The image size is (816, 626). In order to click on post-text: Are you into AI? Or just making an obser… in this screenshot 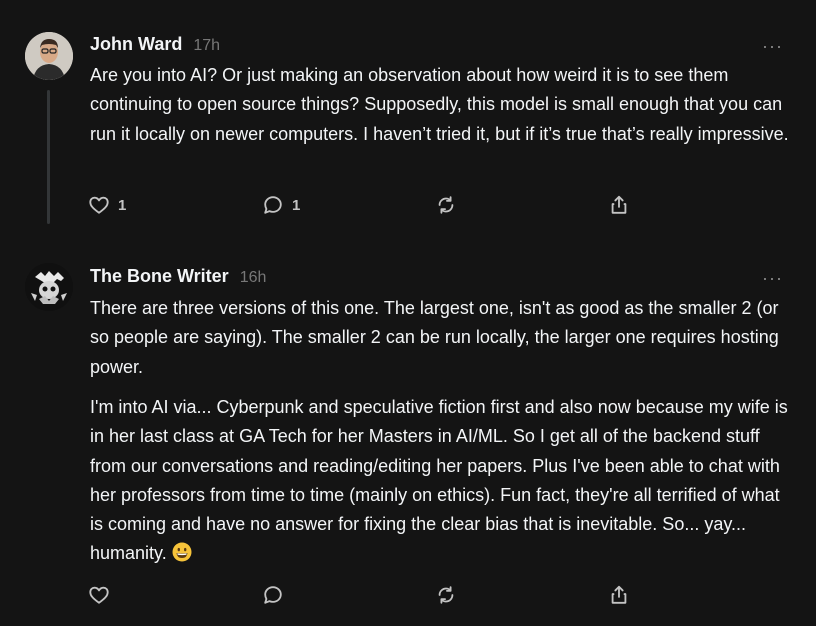, I will do `click(439, 104)`.